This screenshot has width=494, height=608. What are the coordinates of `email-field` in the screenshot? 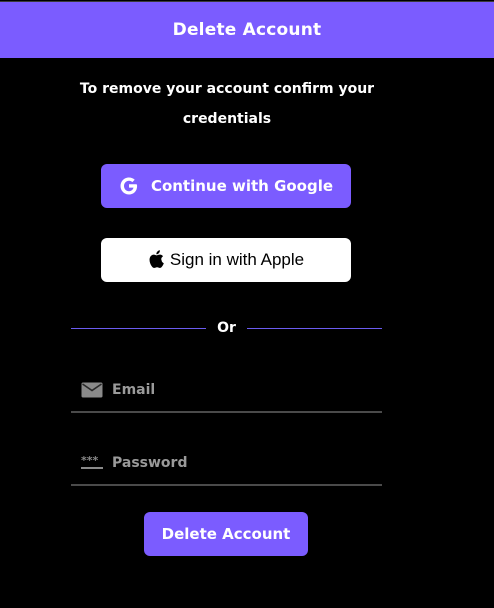 It's located at (226, 391).